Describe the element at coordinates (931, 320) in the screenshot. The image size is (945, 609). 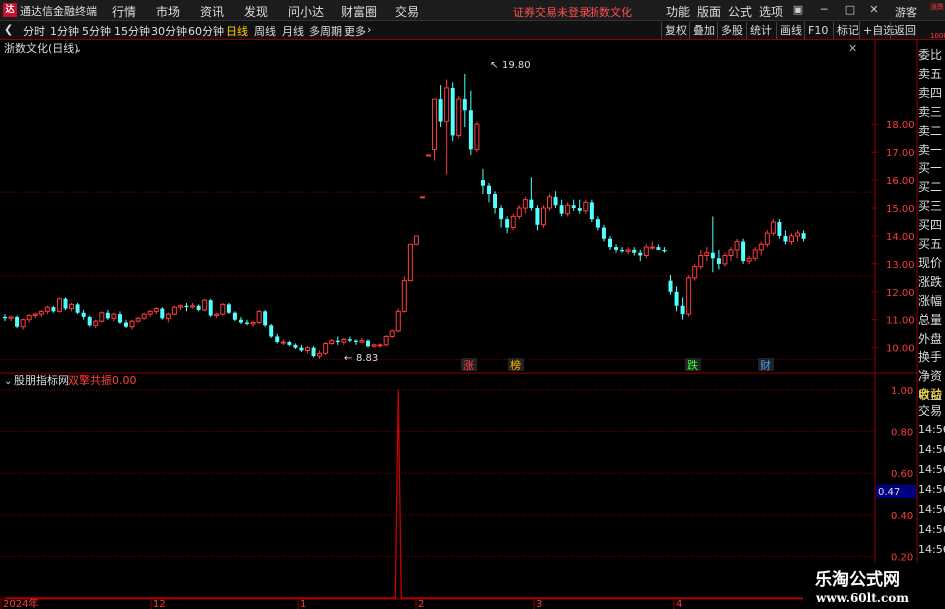
I see `side-item: 总量` at that location.